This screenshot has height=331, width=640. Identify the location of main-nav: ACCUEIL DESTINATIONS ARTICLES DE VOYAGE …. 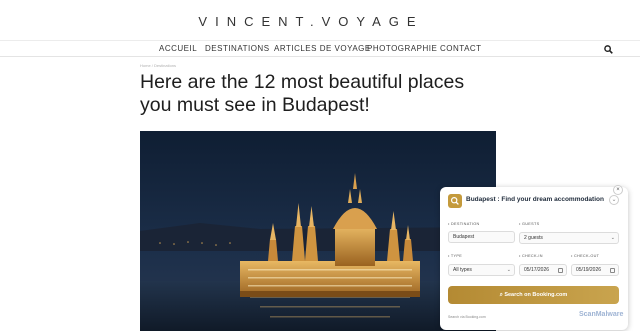
(320, 50).